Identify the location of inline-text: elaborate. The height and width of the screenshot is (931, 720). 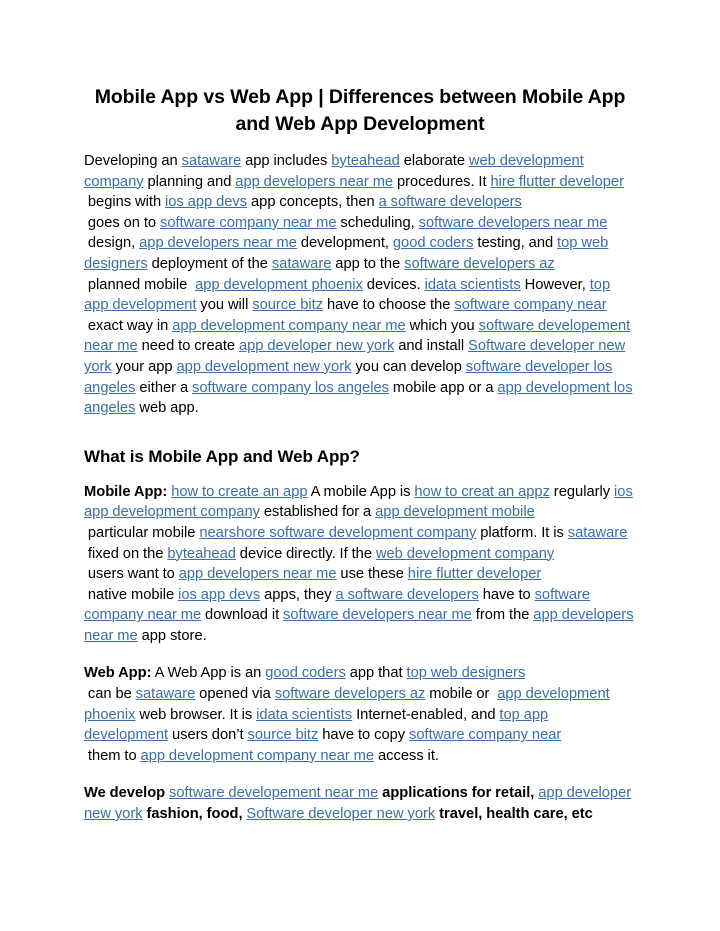
(434, 161).